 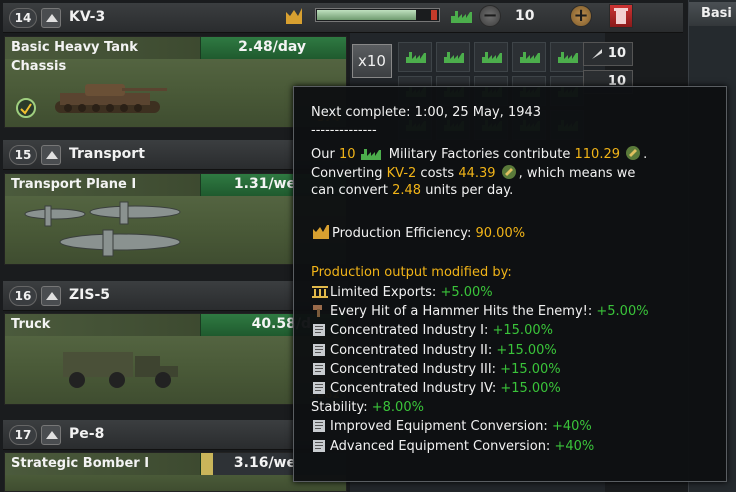 I want to click on modifier-label: Concentrated Industry II:, so click(x=413, y=350).